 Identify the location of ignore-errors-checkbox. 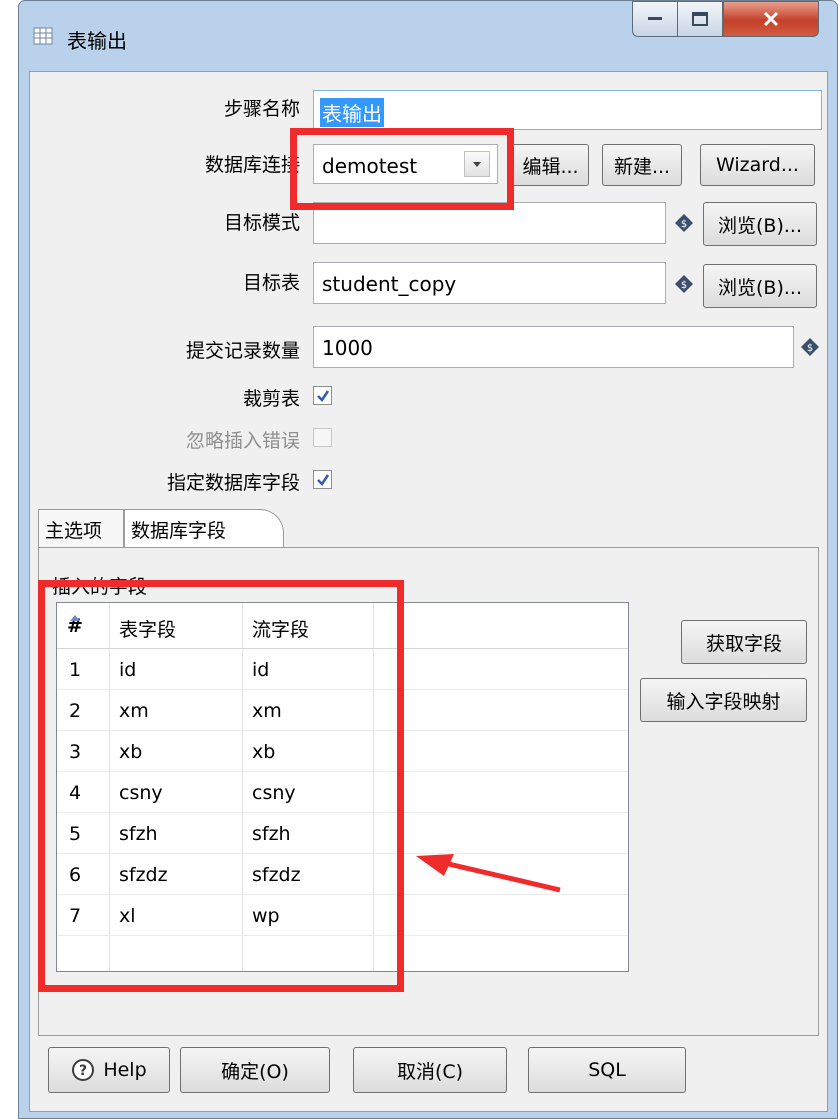
(322, 437).